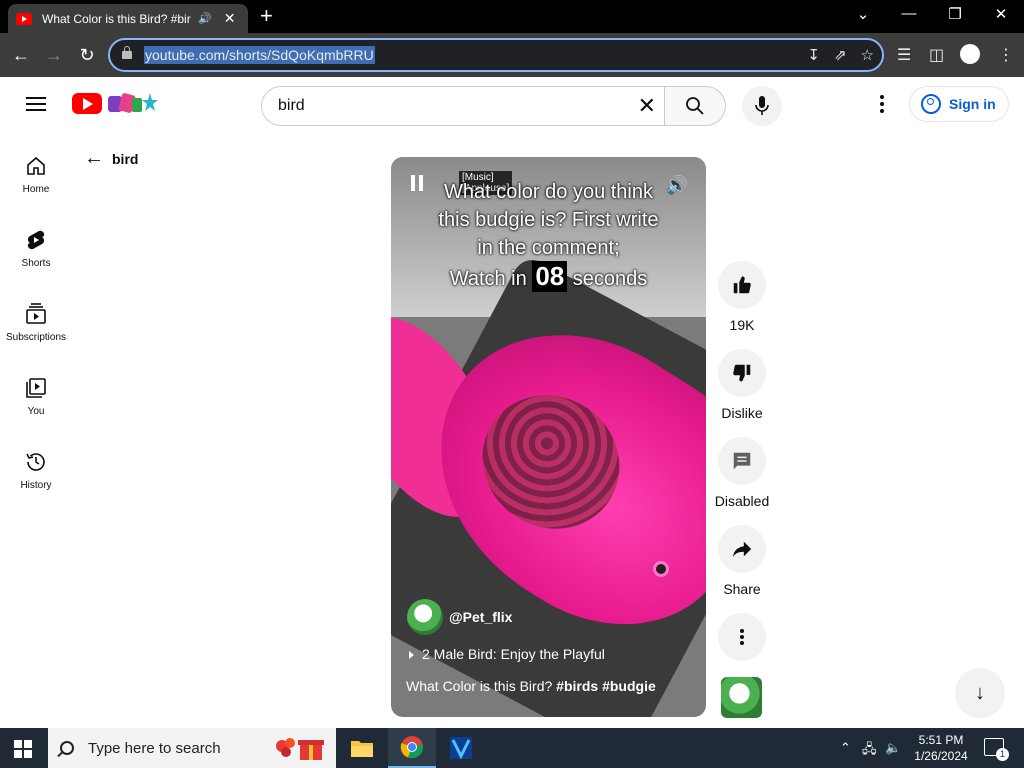 Image resolution: width=1024 pixels, height=768 pixels. I want to click on share-button, so click(742, 549).